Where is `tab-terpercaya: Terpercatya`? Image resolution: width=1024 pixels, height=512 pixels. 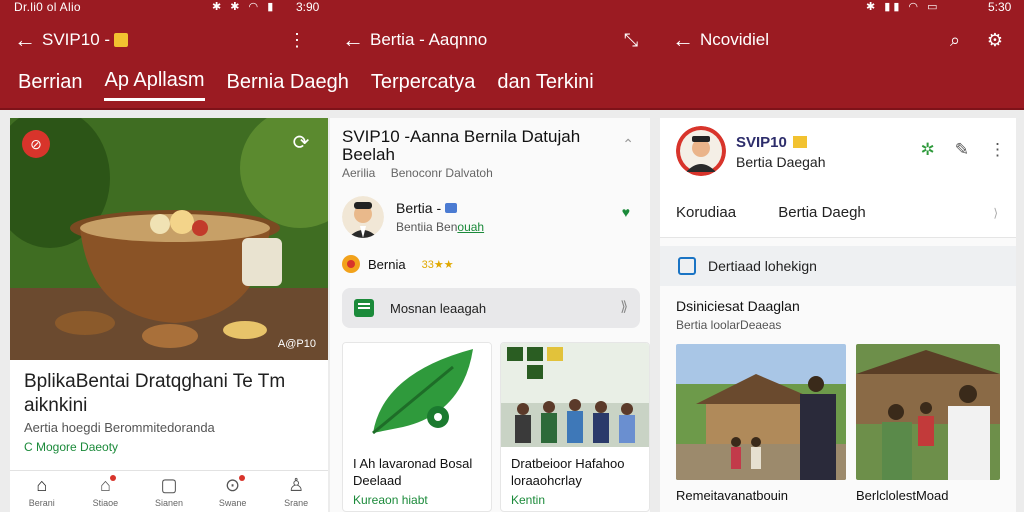 tab-terpercaya: Terpercatya is located at coordinates (423, 85).